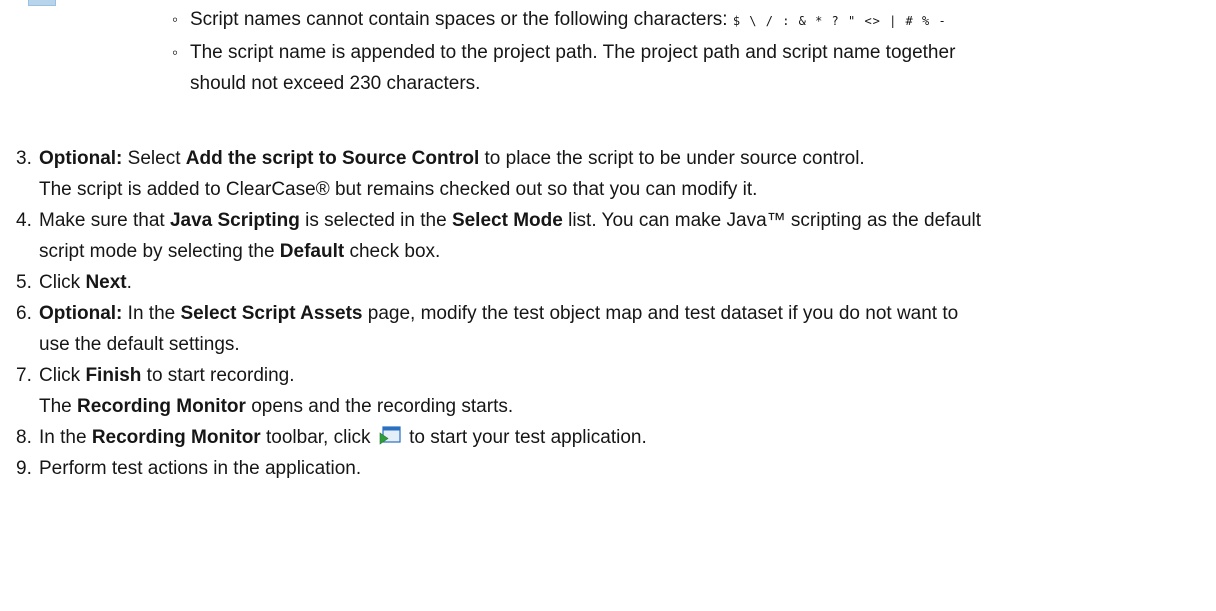  I want to click on step-5: 5. Click Next., so click(611, 282).